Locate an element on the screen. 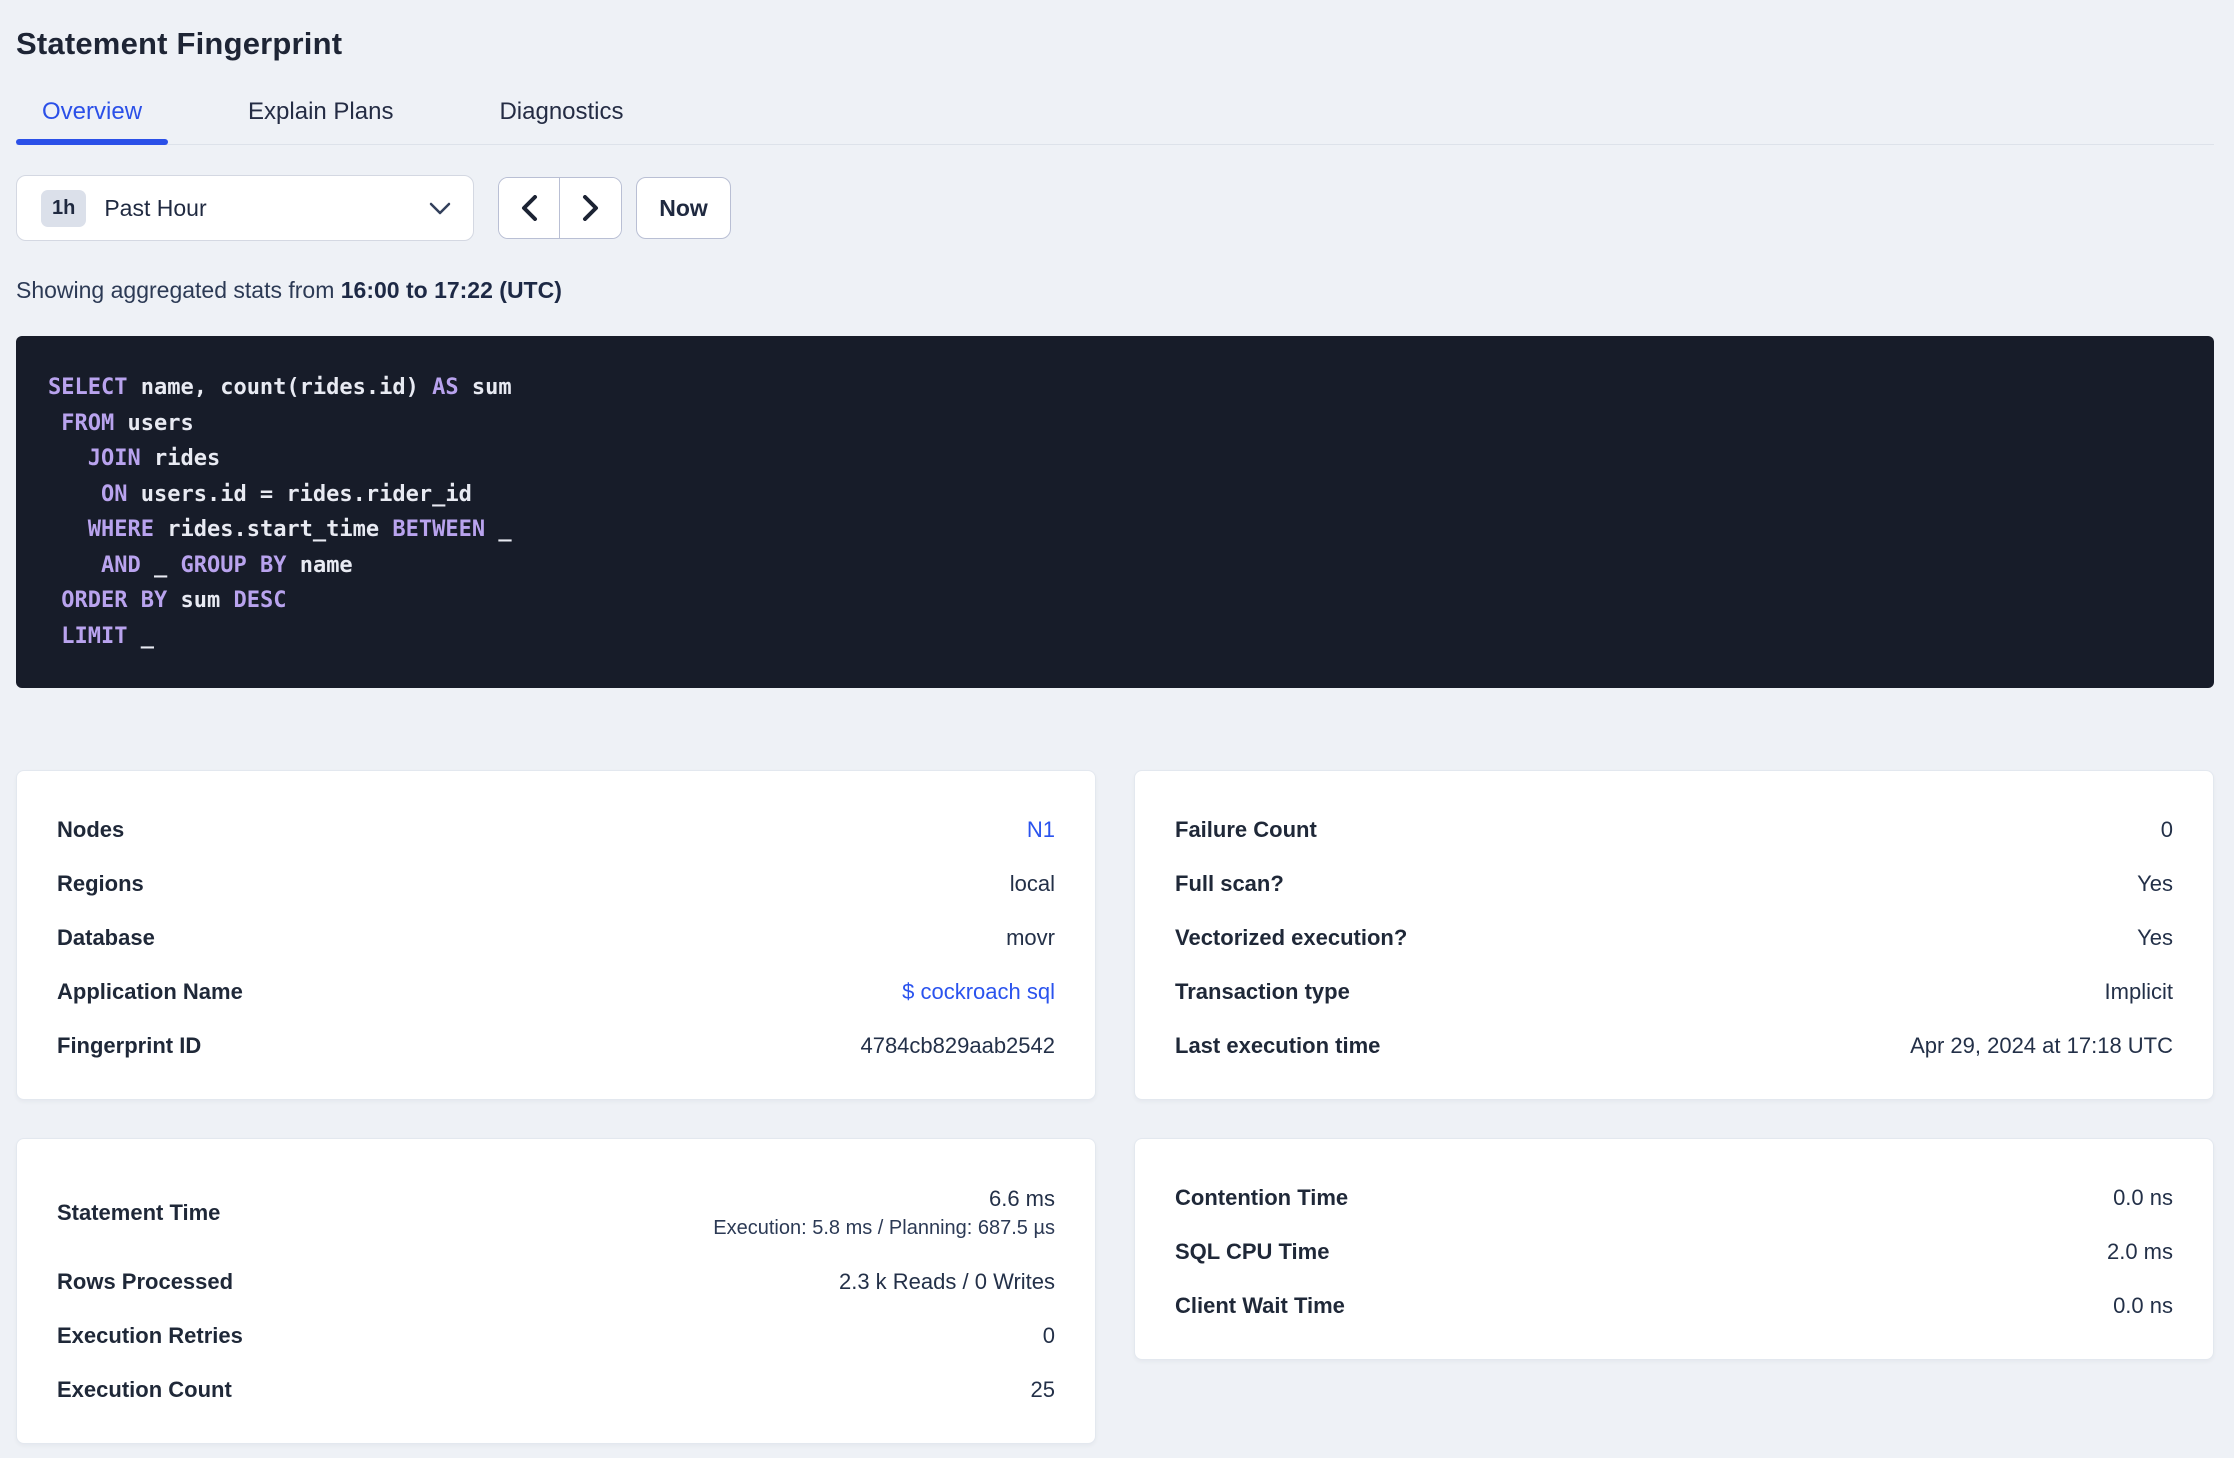 The width and height of the screenshot is (2234, 1458). metric-value-stack: N1 is located at coordinates (1041, 830).